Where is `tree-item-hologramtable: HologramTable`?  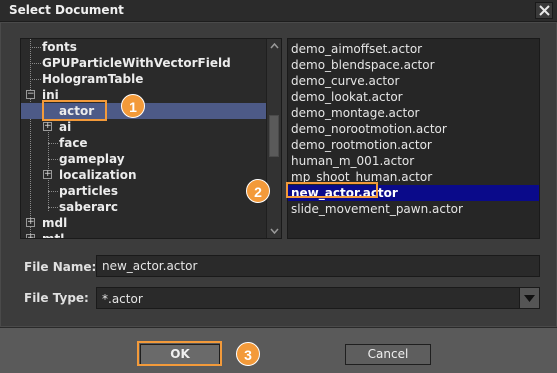 tree-item-hologramtable: HologramTable is located at coordinates (143, 79).